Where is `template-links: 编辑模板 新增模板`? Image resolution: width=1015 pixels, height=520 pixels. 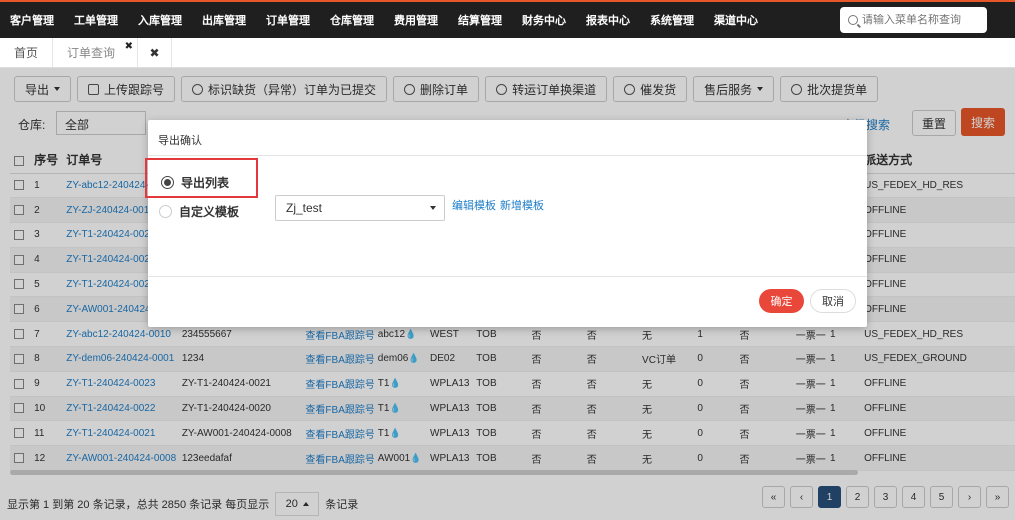
template-links: 编辑模板 新增模板 is located at coordinates (498, 205).